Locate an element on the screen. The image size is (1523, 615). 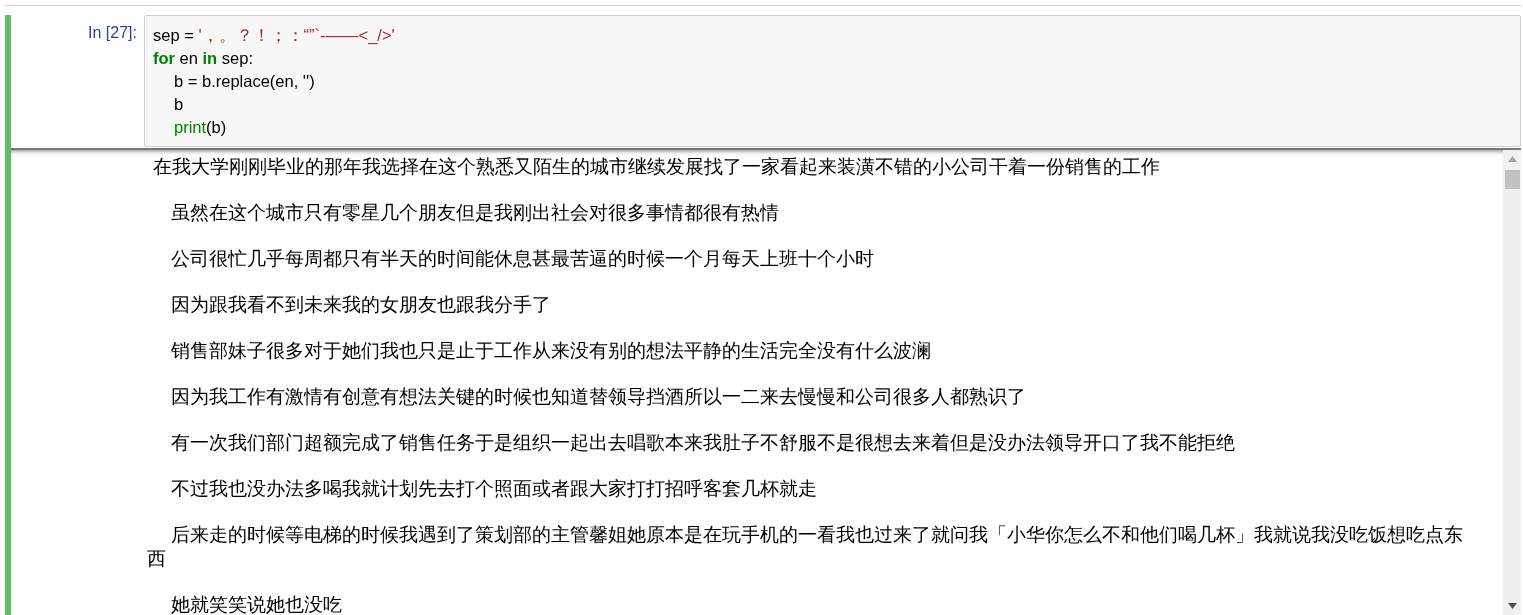
output-line: 她就笑笑说她也没吃 is located at coordinates (256, 604).